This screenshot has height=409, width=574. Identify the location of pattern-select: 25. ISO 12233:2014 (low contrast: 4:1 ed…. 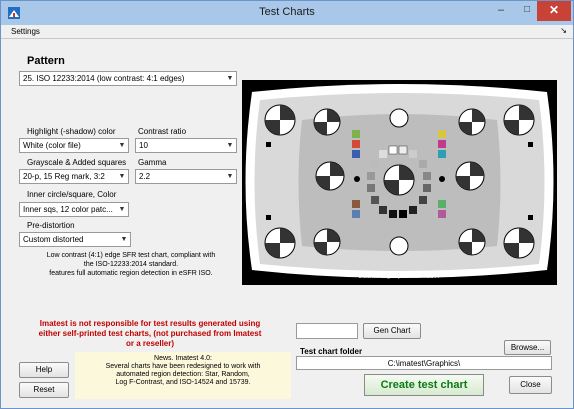
(128, 78).